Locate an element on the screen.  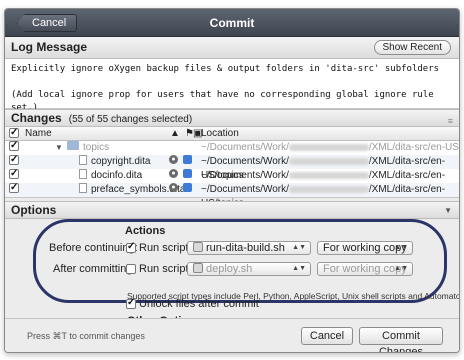
window-title: Commit is located at coordinates (232, 23).